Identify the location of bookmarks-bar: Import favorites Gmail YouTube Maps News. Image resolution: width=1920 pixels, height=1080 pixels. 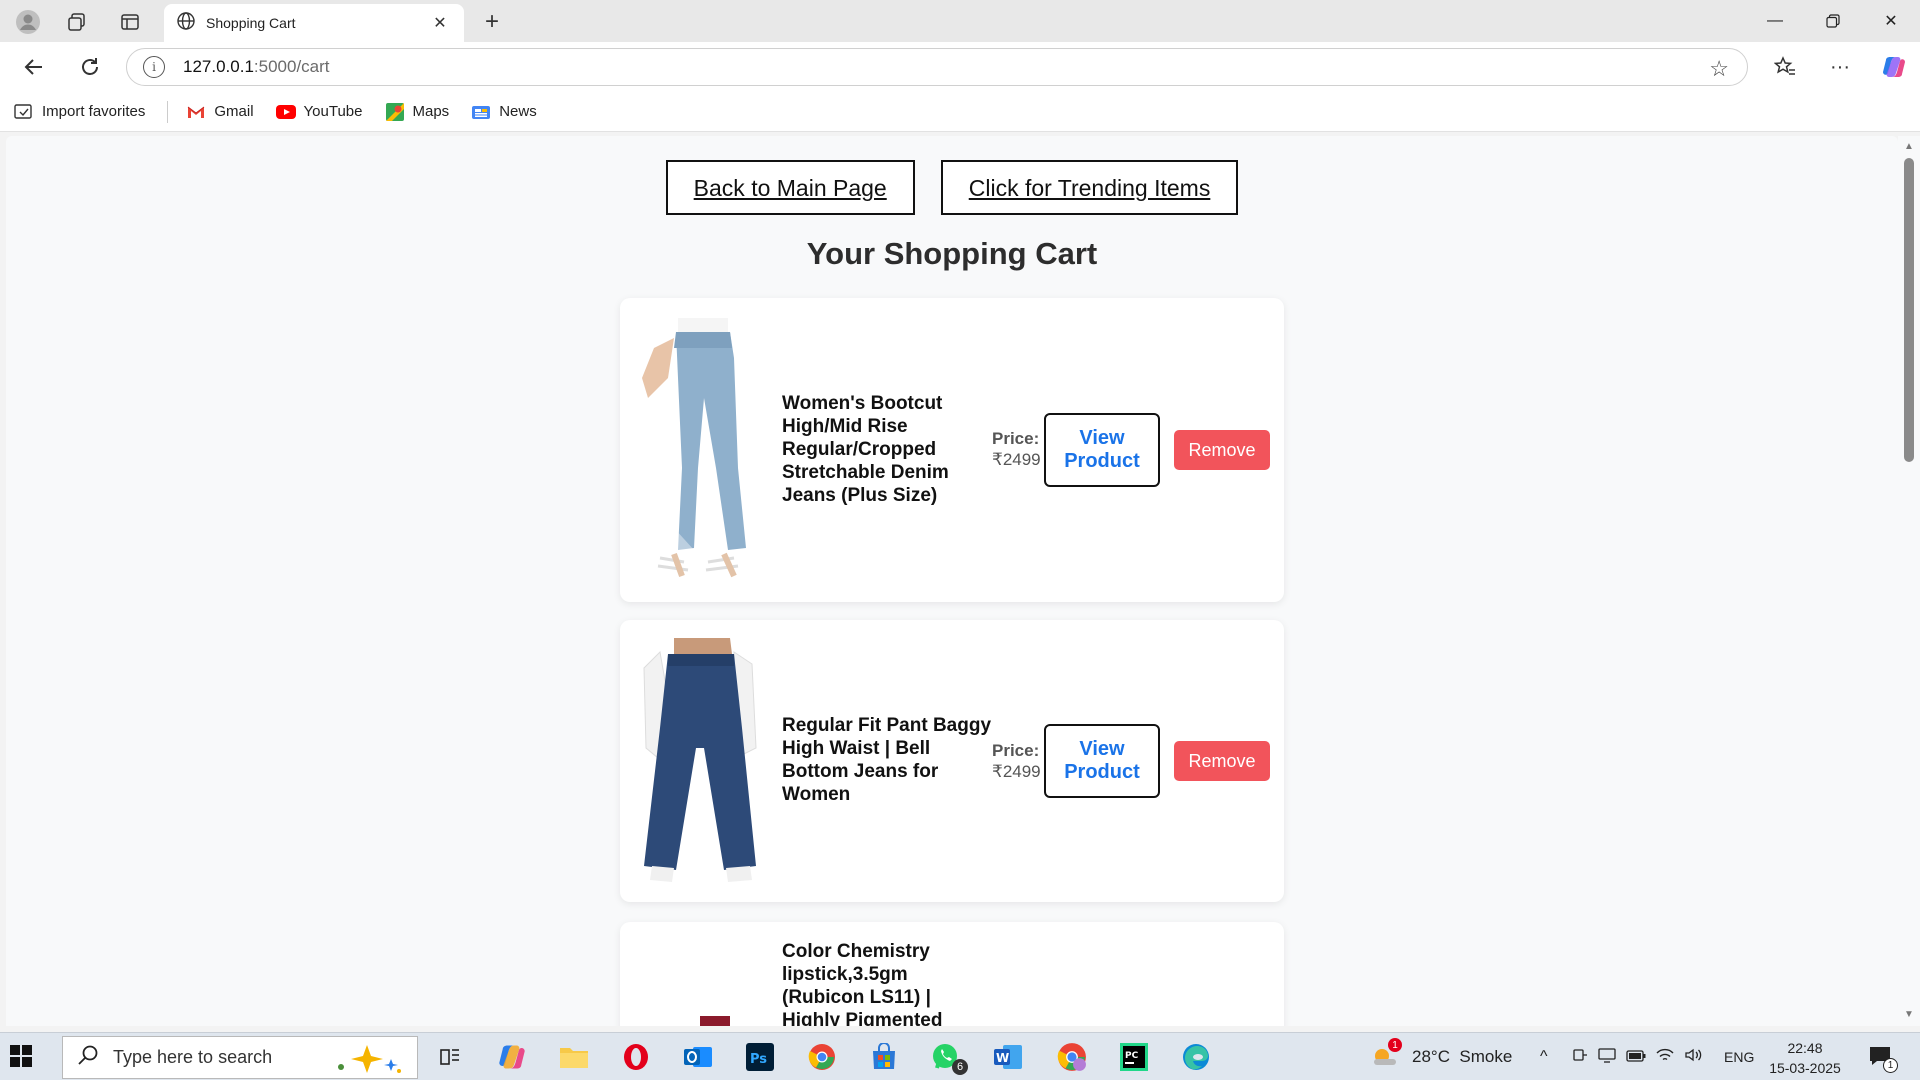
(960, 112).